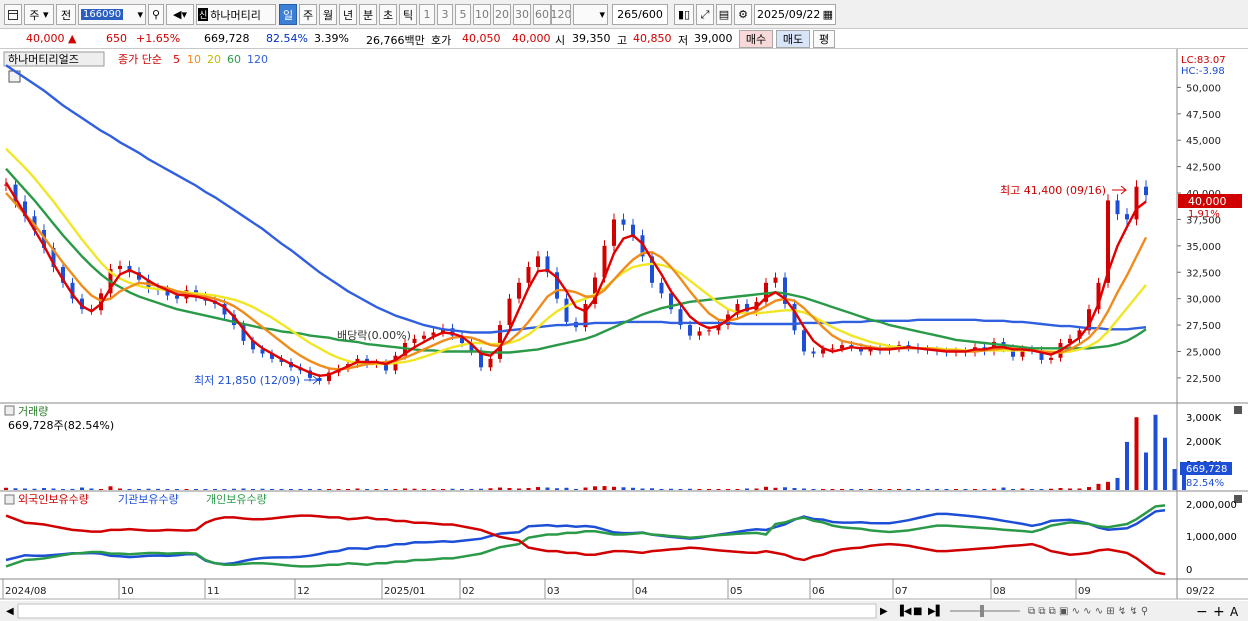 This screenshot has width=1248, height=621. Describe the element at coordinates (531, 38) in the screenshot. I see `bid: 40,000` at that location.